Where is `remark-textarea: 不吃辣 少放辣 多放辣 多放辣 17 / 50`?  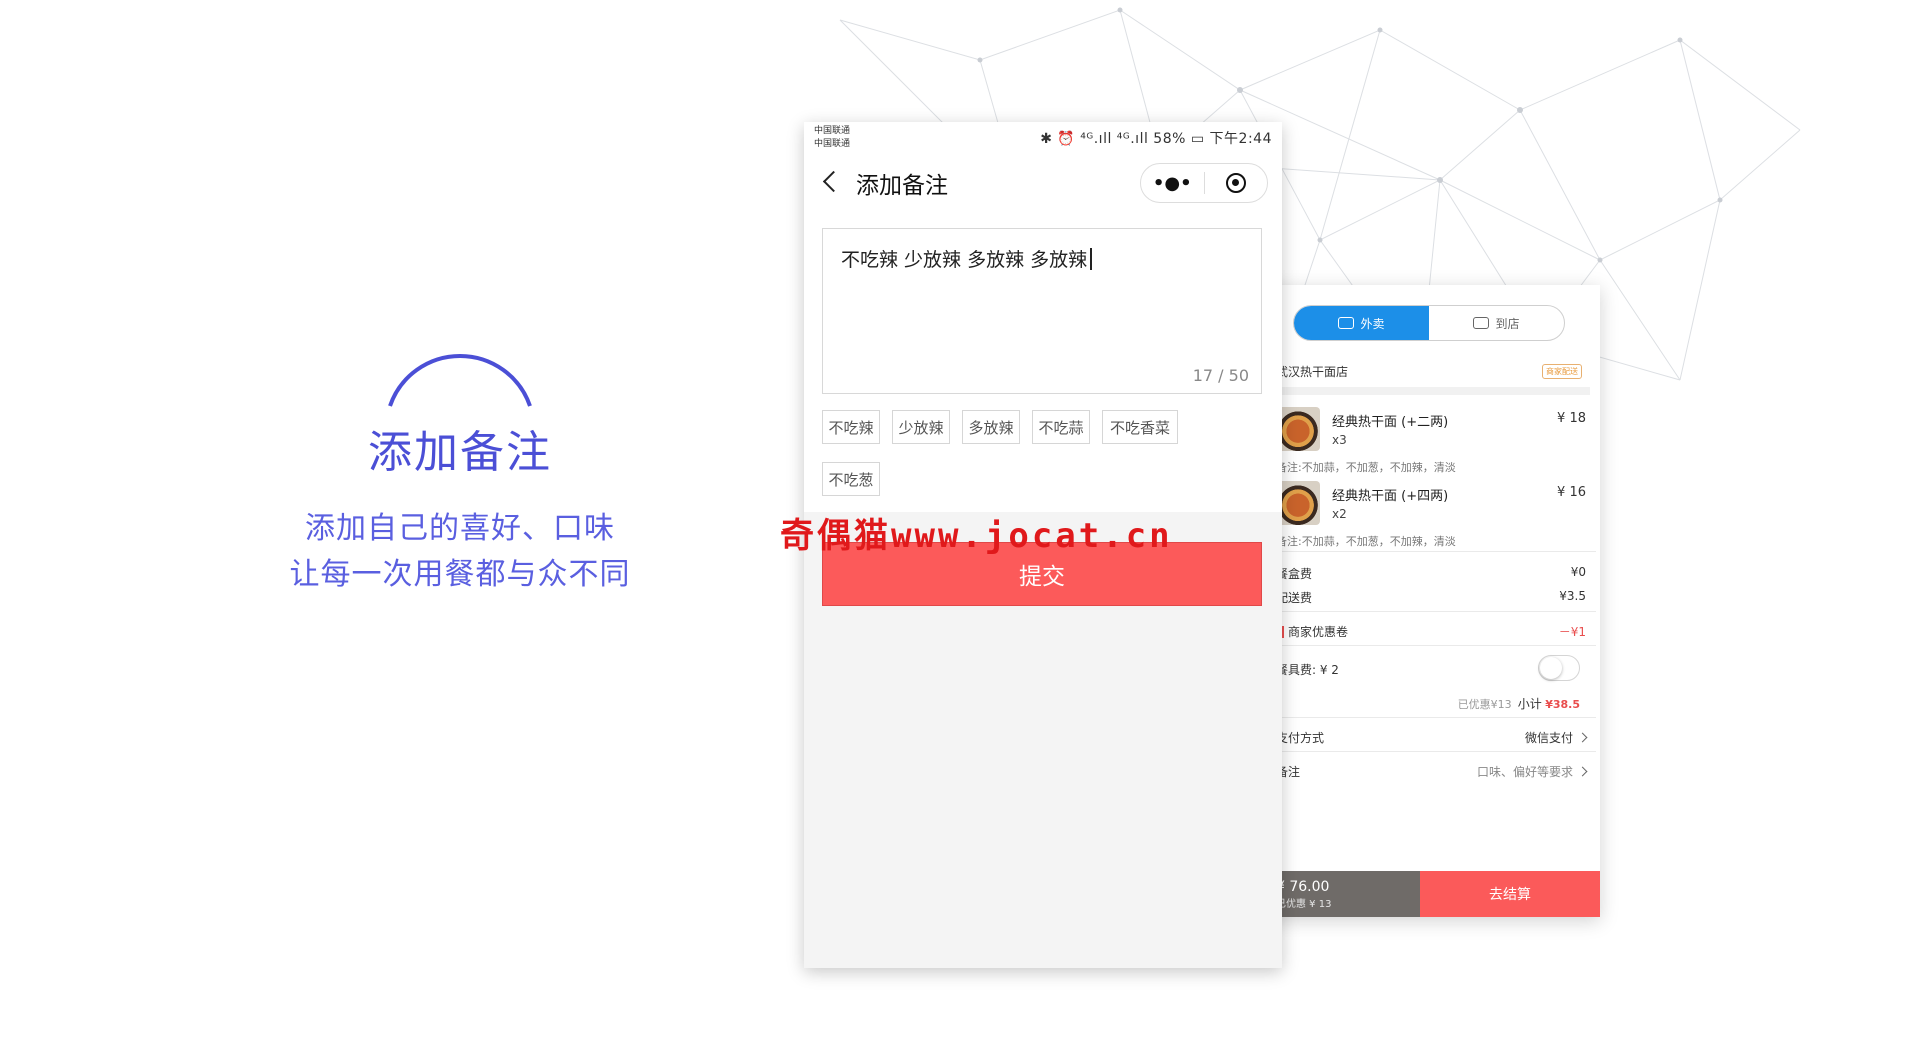
remark-textarea: 不吃辣 少放辣 多放辣 多放辣 17 / 50 is located at coordinates (1042, 311).